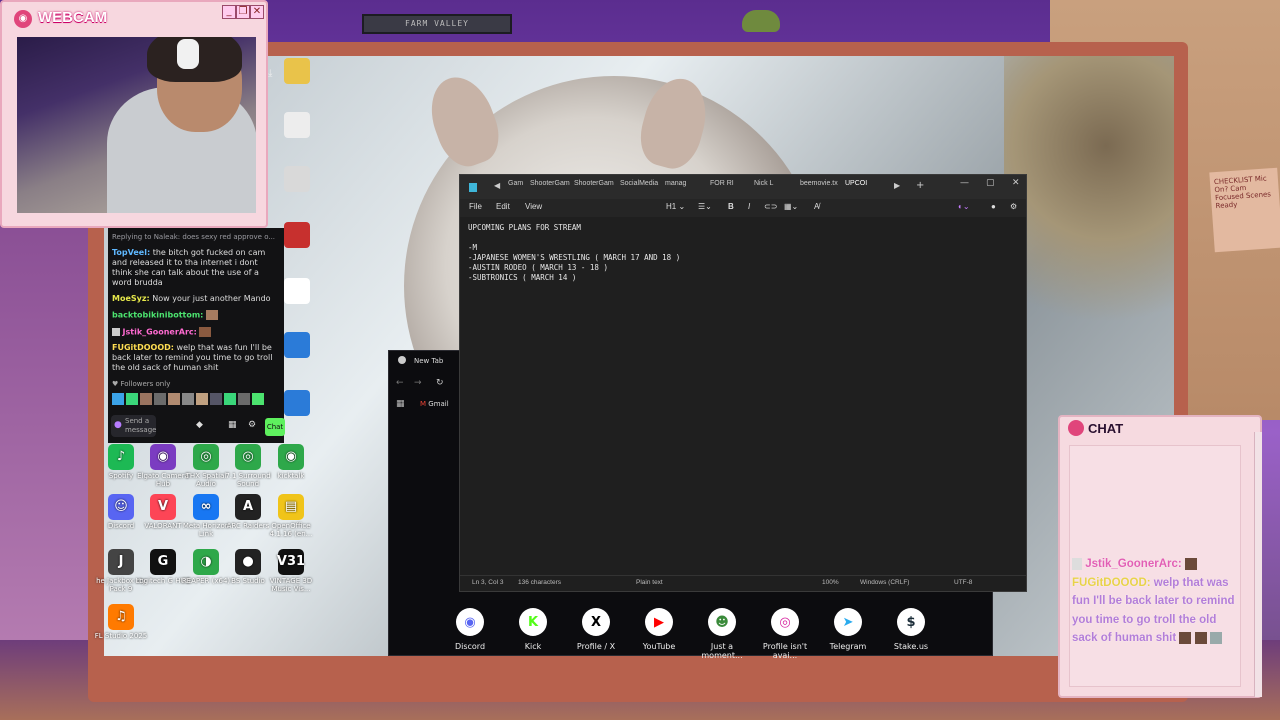  What do you see at coordinates (675, 206) in the screenshot?
I see `heading-select: H1 ⌄` at bounding box center [675, 206].